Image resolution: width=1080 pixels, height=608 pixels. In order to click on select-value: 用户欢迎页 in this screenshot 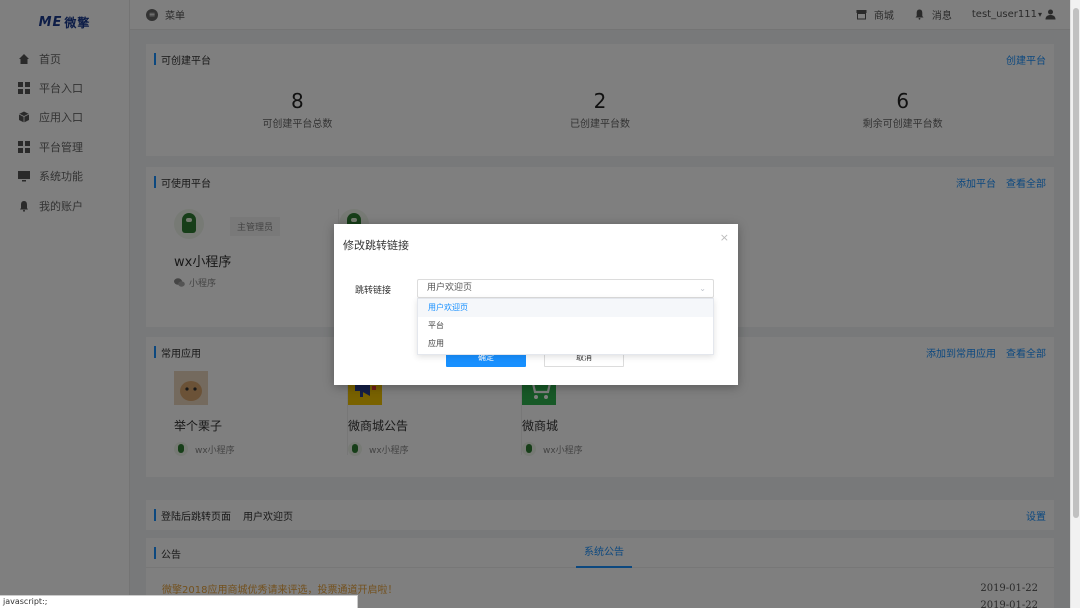, I will do `click(450, 288)`.